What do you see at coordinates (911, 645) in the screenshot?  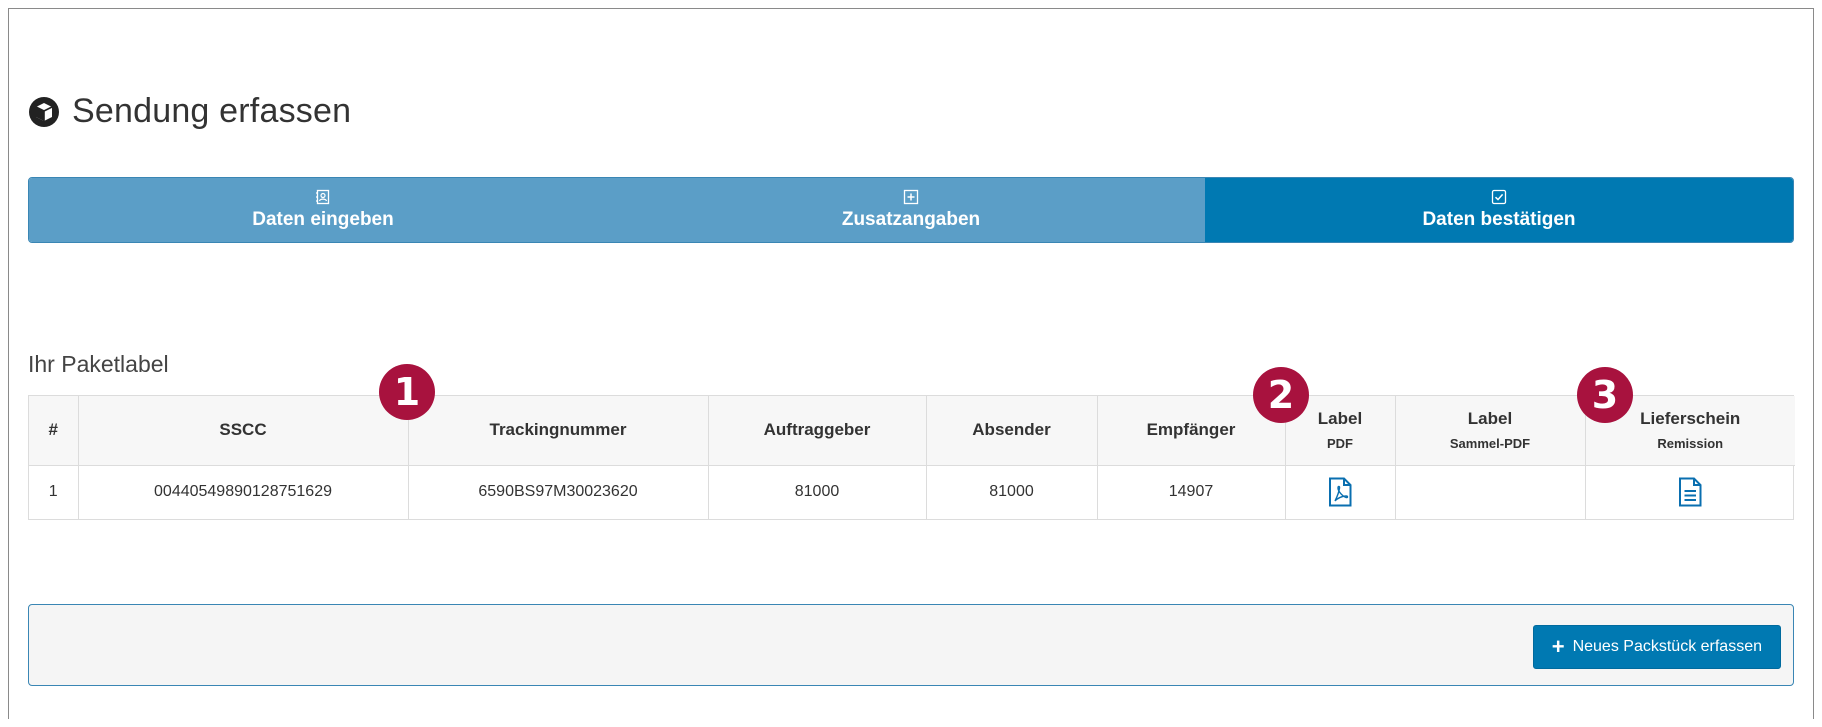 I see `action-bar: + Neues Packstück erfassen` at bounding box center [911, 645].